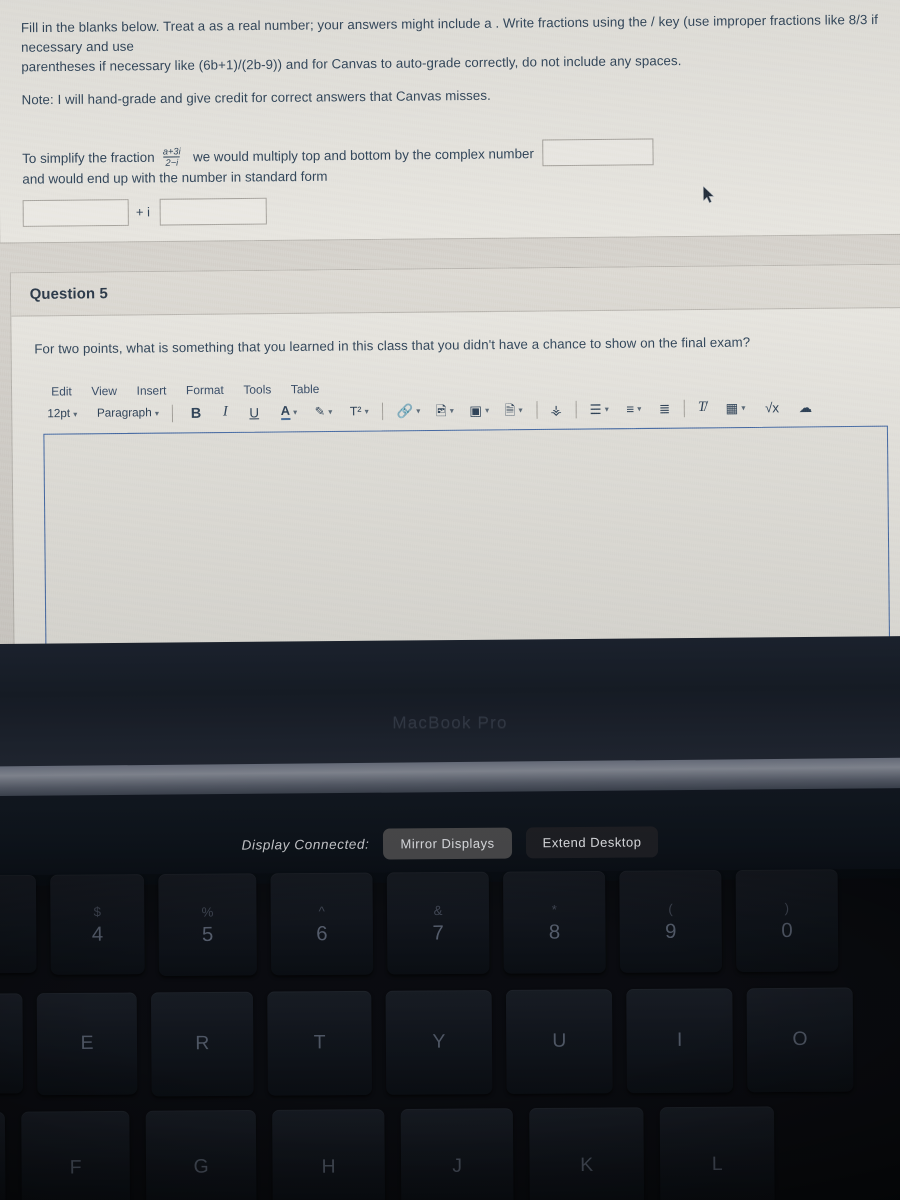 Image resolution: width=900 pixels, height=1200 pixels. I want to click on extend-desktop-button: Extend Desktop, so click(592, 841).